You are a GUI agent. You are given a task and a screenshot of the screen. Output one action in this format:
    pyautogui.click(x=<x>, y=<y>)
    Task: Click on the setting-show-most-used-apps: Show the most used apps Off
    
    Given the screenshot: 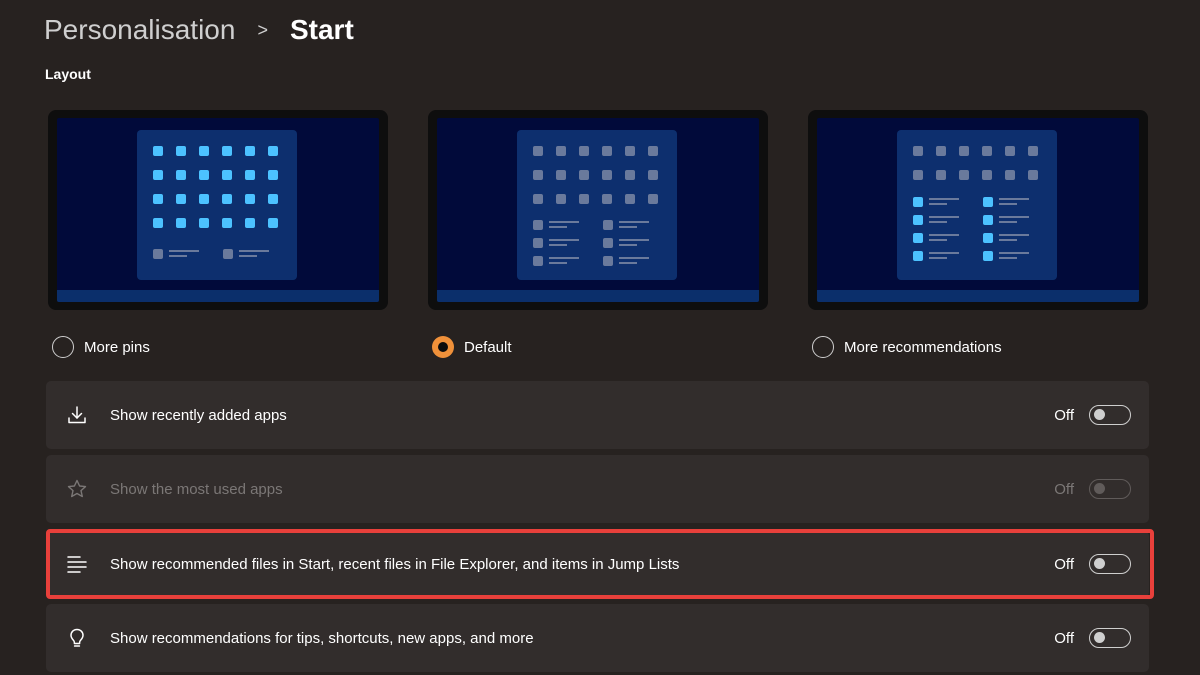 What is the action you would take?
    pyautogui.click(x=597, y=489)
    